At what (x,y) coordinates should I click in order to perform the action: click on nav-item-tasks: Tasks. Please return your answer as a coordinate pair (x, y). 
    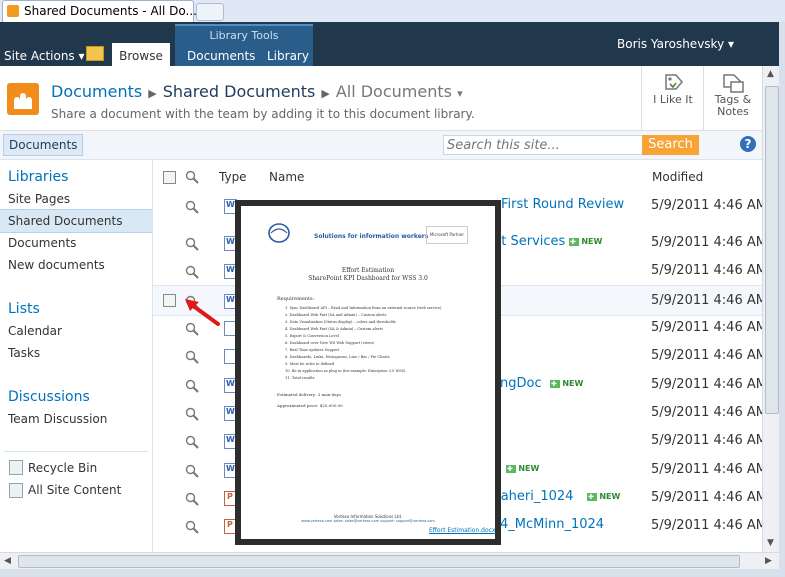
    Looking at the image, I should click on (24, 353).